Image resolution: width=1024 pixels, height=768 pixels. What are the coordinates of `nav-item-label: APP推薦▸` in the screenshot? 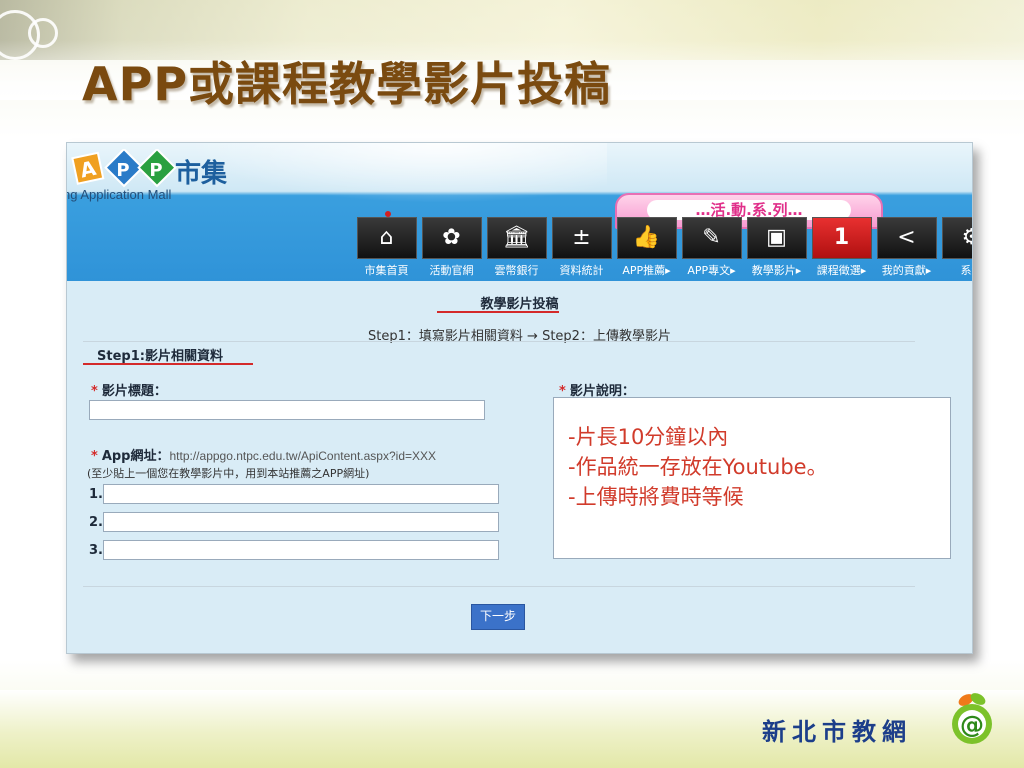 It's located at (646, 270).